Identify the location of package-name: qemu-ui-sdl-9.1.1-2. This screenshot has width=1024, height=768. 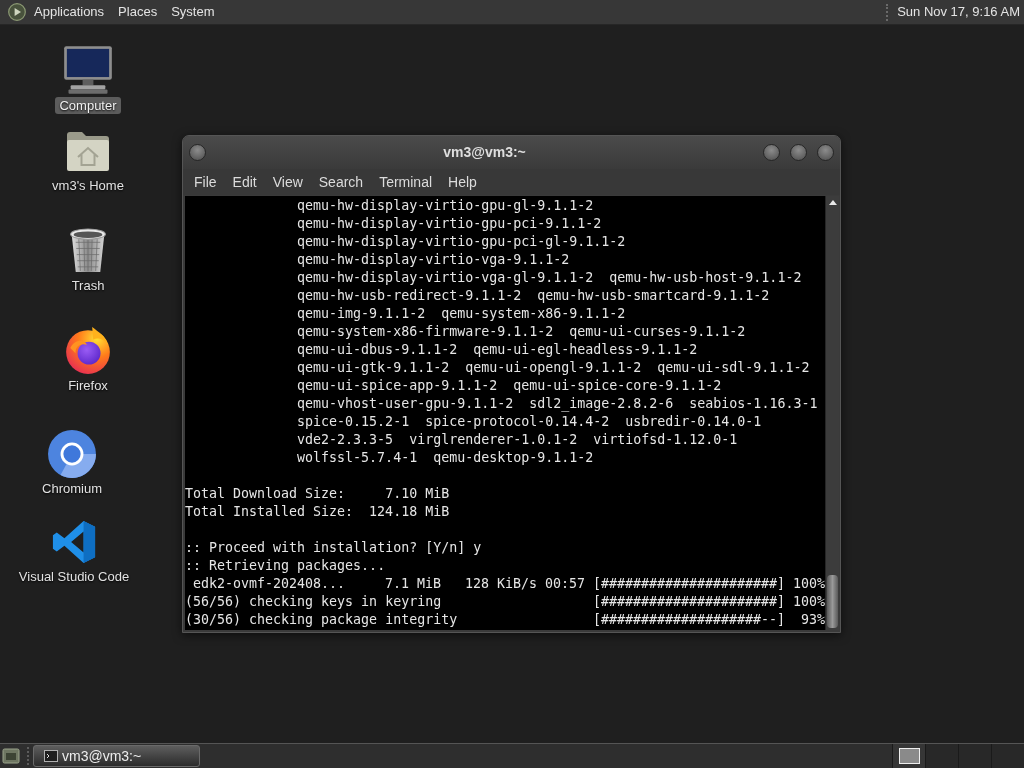
(733, 368).